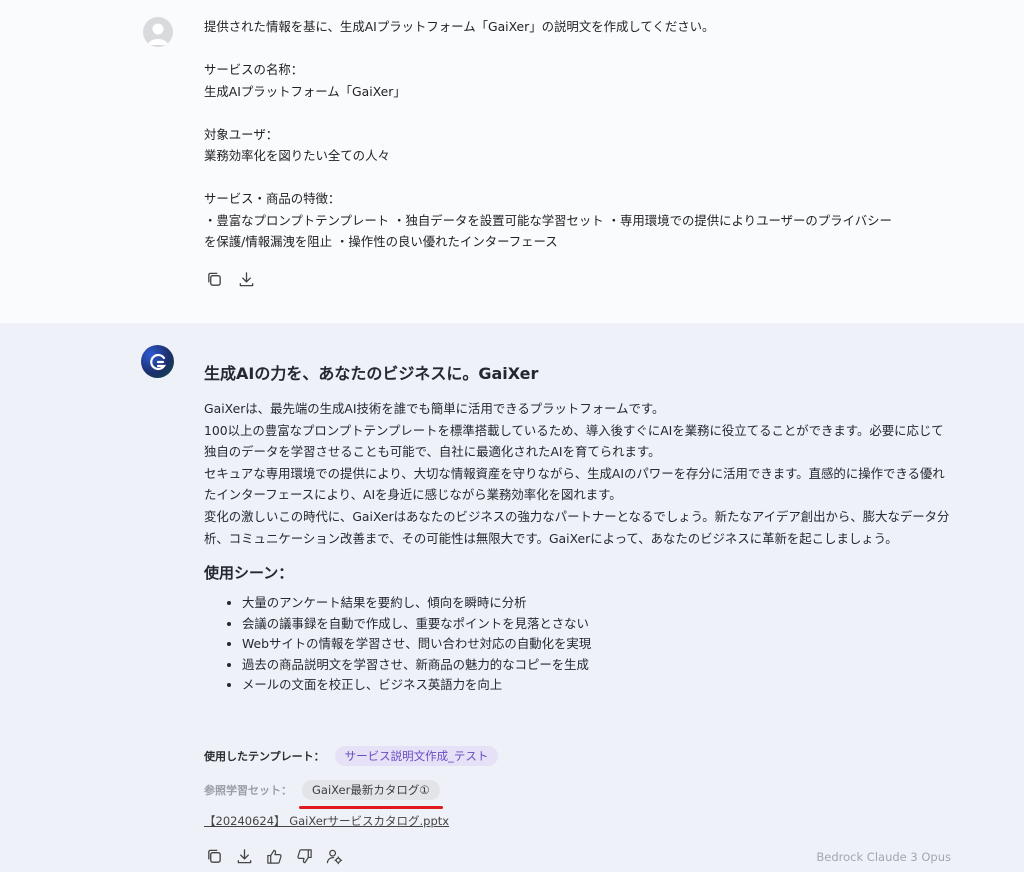  Describe the element at coordinates (416, 756) in the screenshot. I see `template-chip: サービス説明文作成_テスト` at that location.